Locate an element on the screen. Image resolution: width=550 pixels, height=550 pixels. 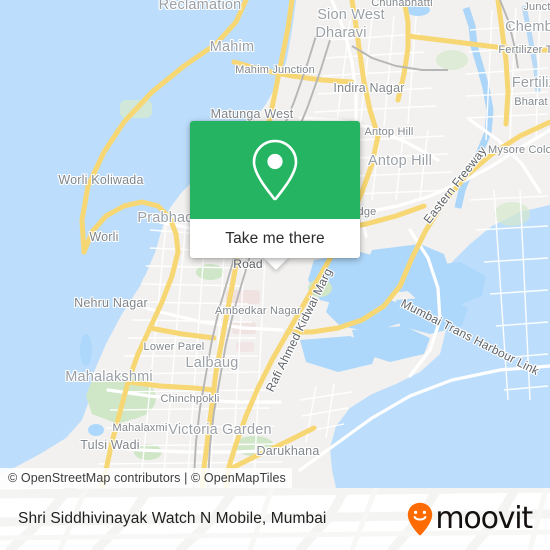
popup-pointer is located at coordinates (276, 263).